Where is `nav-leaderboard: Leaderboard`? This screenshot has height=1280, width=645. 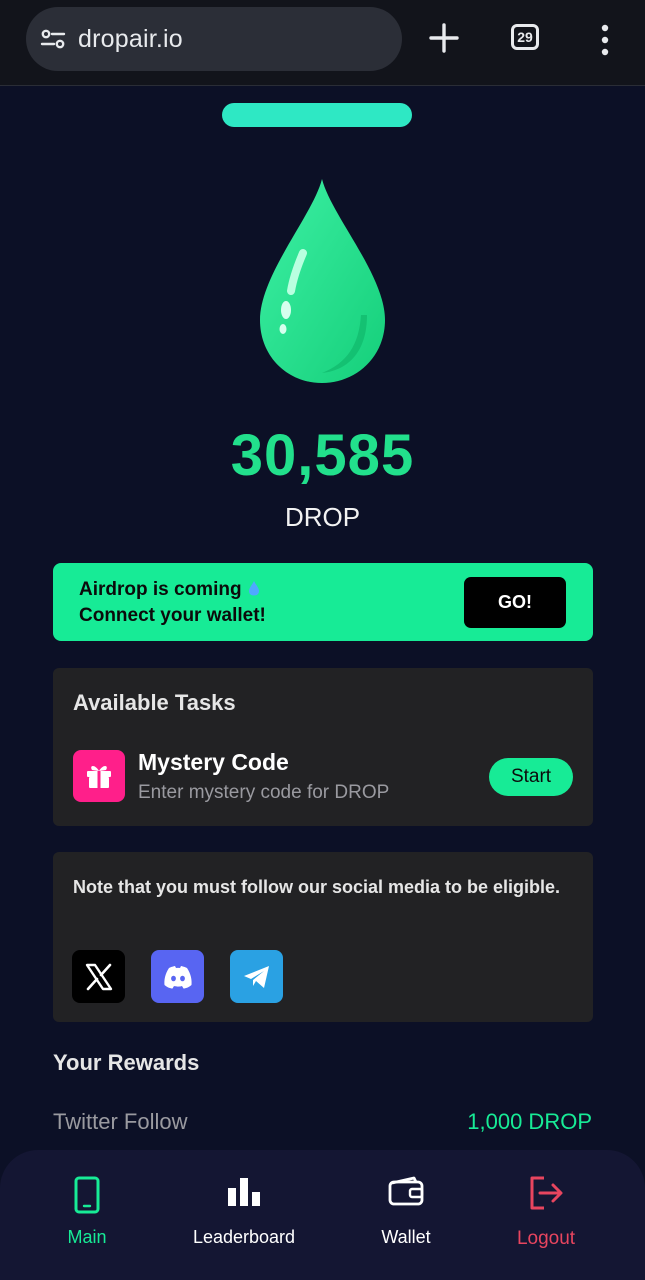
nav-leaderboard: Leaderboard is located at coordinates (244, 1215).